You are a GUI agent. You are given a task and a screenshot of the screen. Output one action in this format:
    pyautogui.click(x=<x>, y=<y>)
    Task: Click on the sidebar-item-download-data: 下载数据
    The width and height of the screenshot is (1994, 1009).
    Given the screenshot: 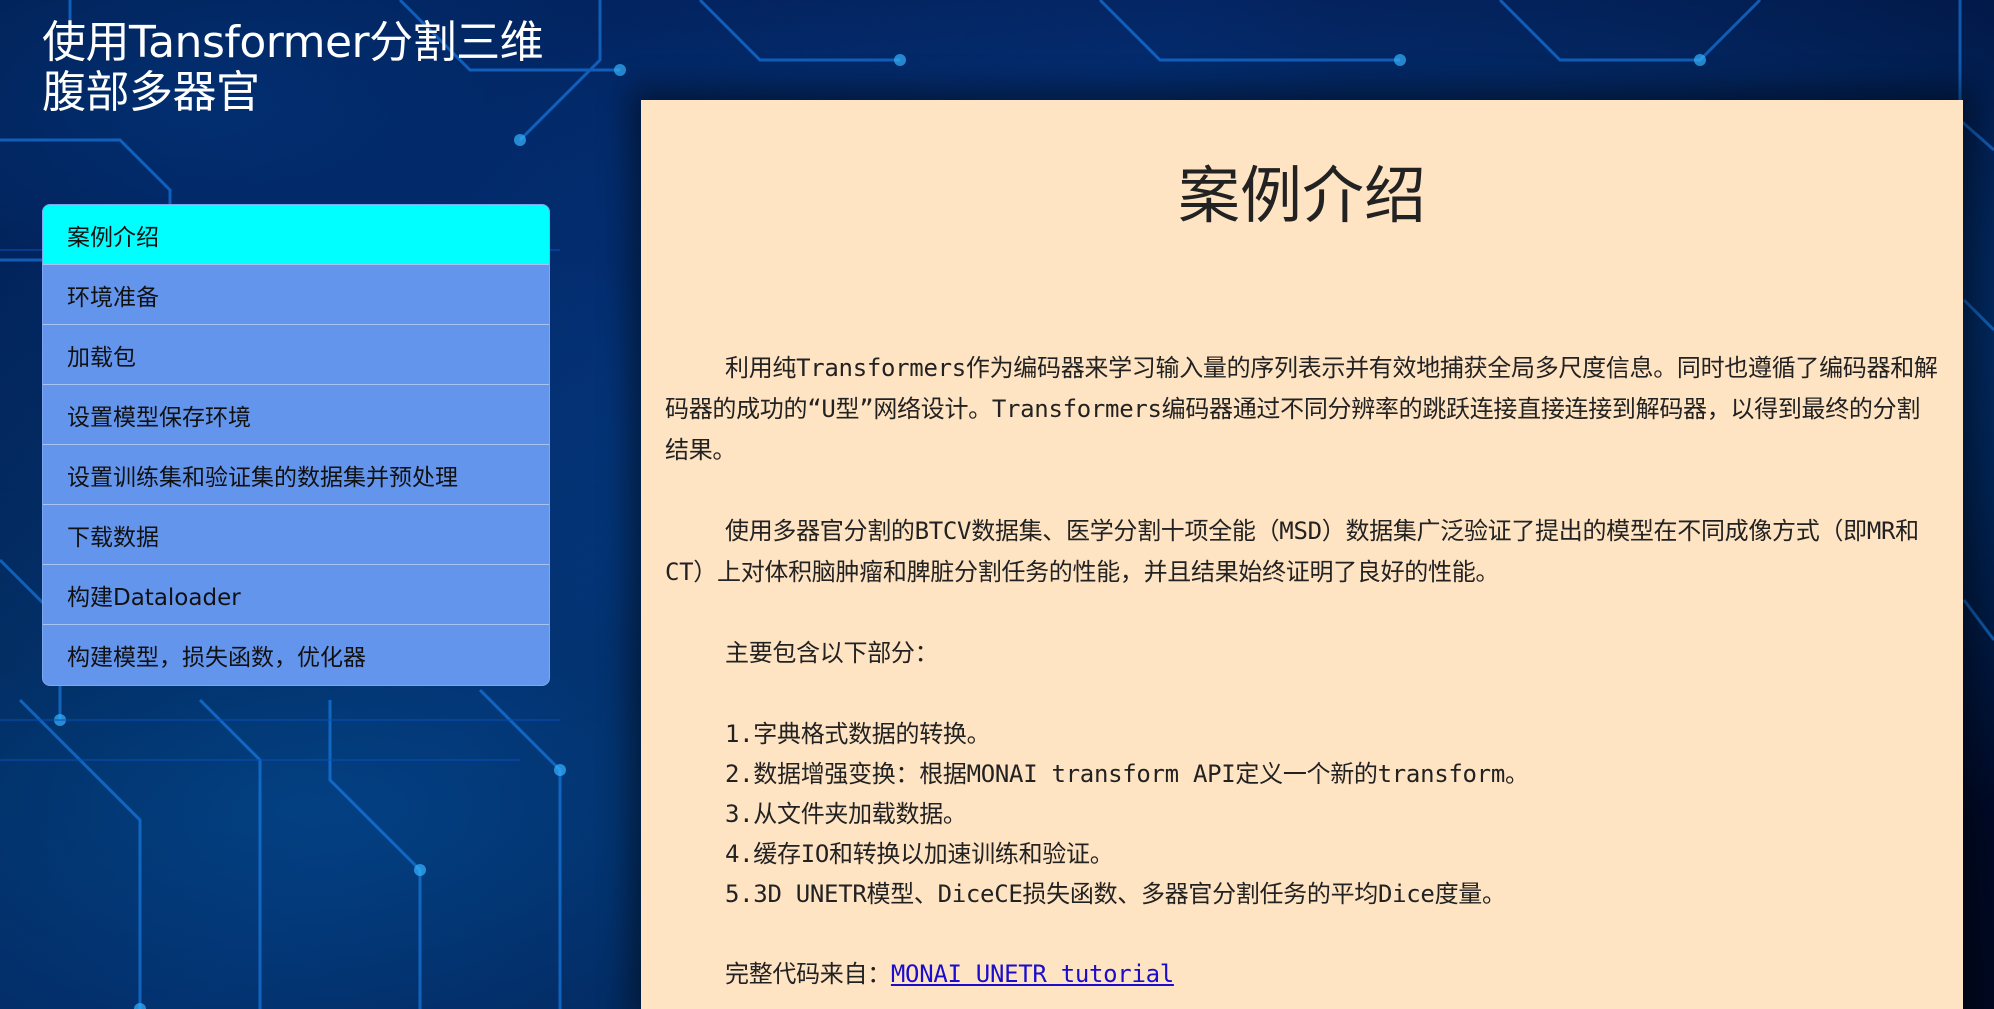 What is the action you would take?
    pyautogui.click(x=296, y=535)
    